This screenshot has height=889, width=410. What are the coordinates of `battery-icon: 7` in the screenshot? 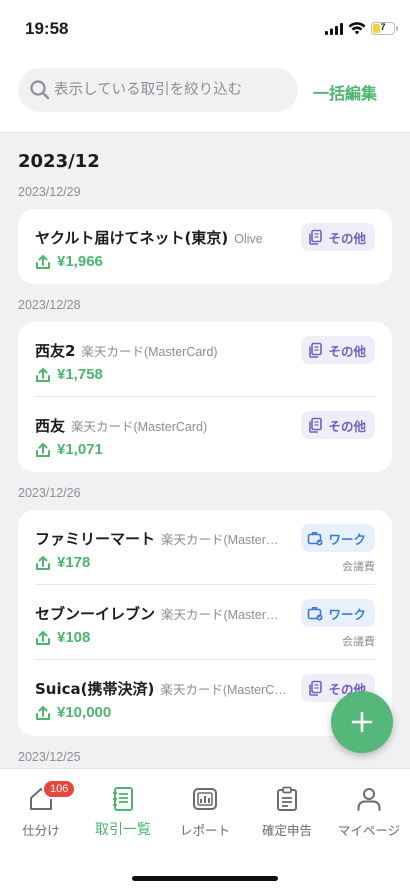 It's located at (384, 28).